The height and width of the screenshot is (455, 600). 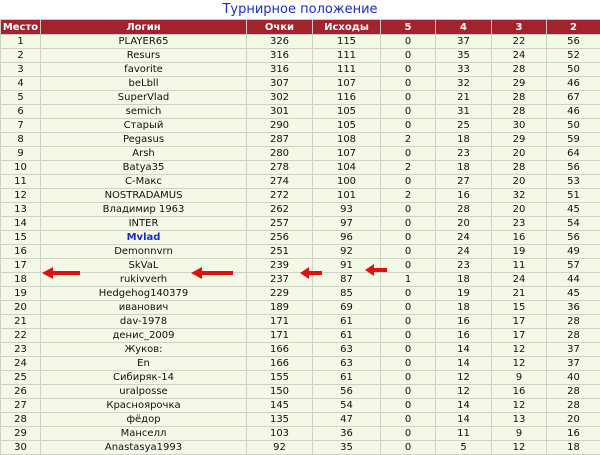 What do you see at coordinates (347, 27) in the screenshot?
I see `col-header-outcomes: Исходы` at bounding box center [347, 27].